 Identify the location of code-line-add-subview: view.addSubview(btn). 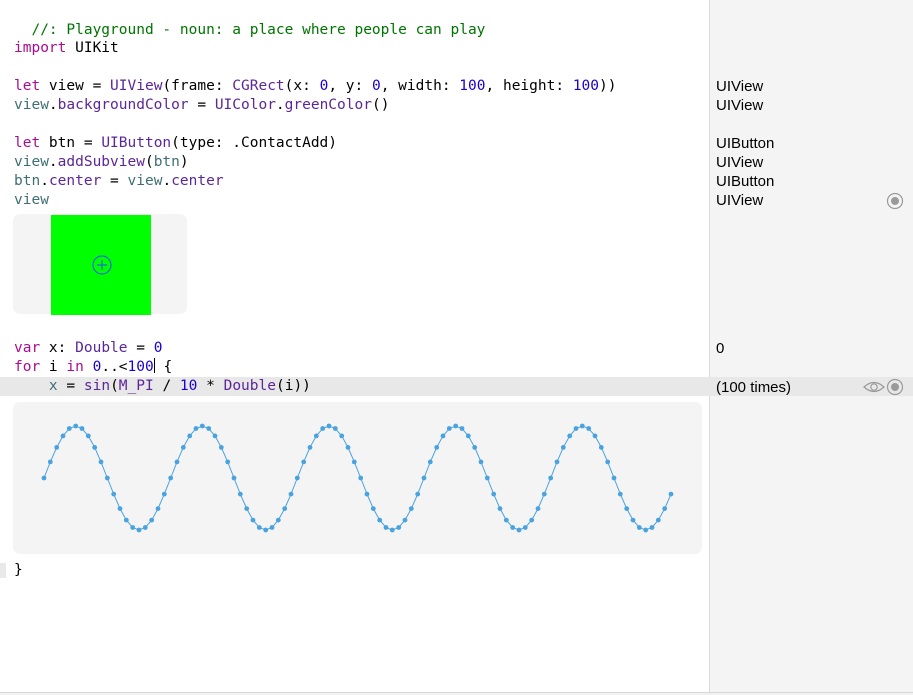
(101, 162).